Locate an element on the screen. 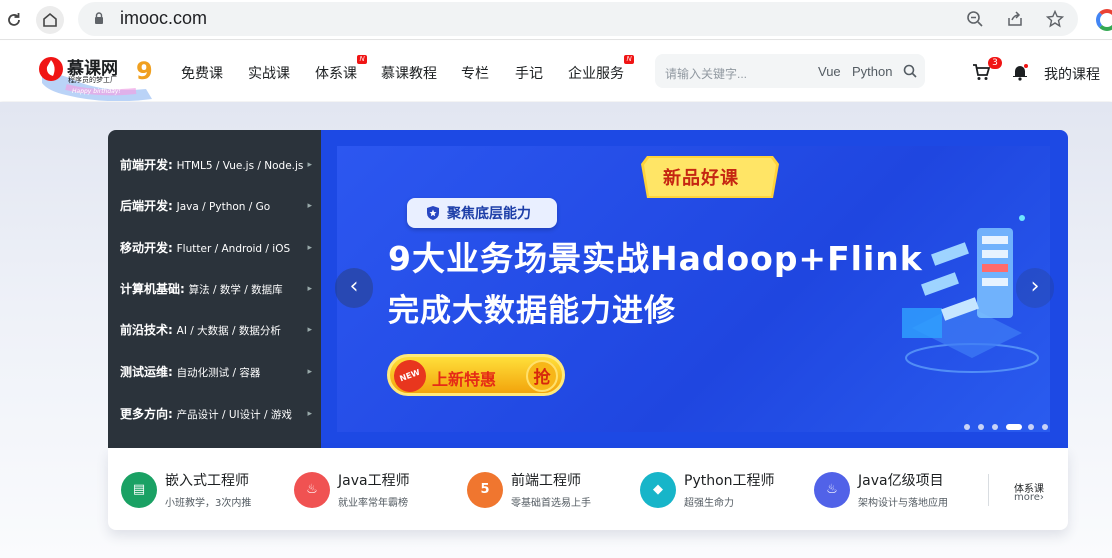 The height and width of the screenshot is (558, 1112). hot-search-tag: Python is located at coordinates (872, 71).